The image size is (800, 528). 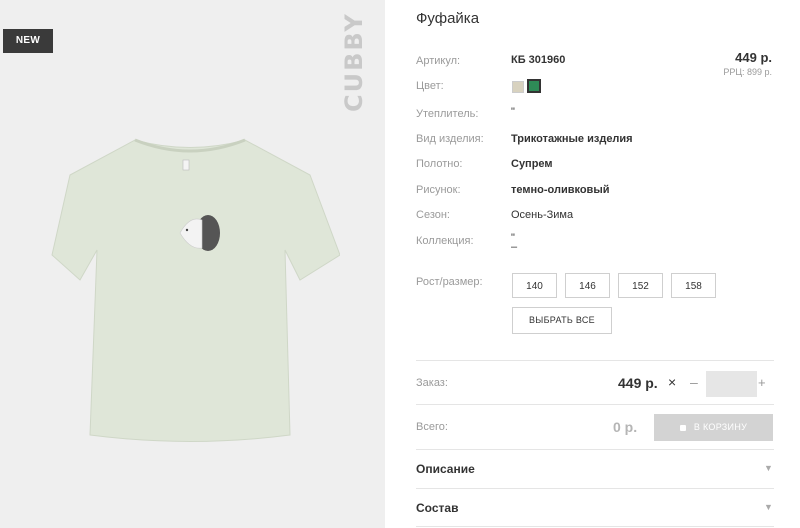 I want to click on quantity-input, so click(x=731, y=384).